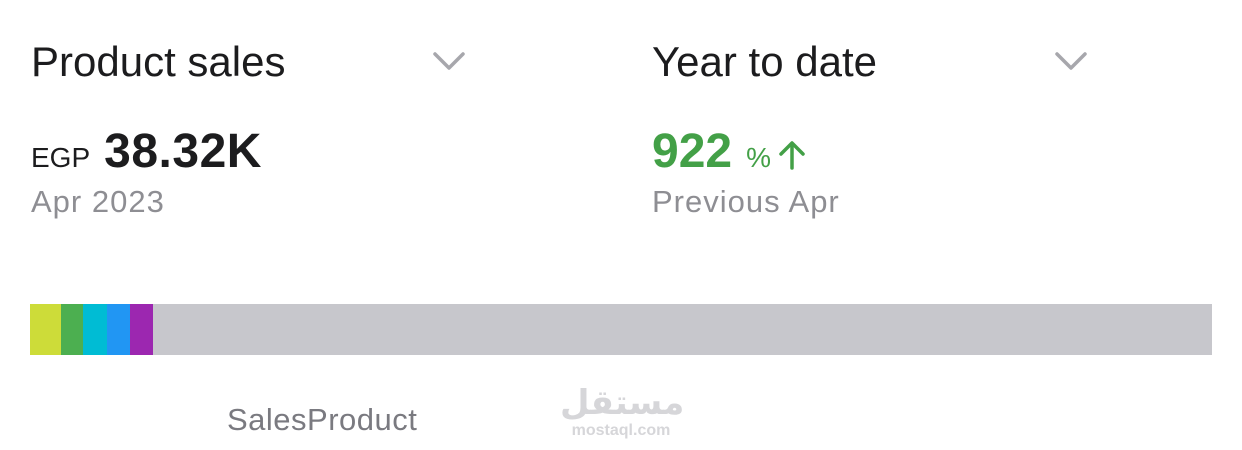  I want to click on sales-value: EGP 38.32K, so click(146, 151).